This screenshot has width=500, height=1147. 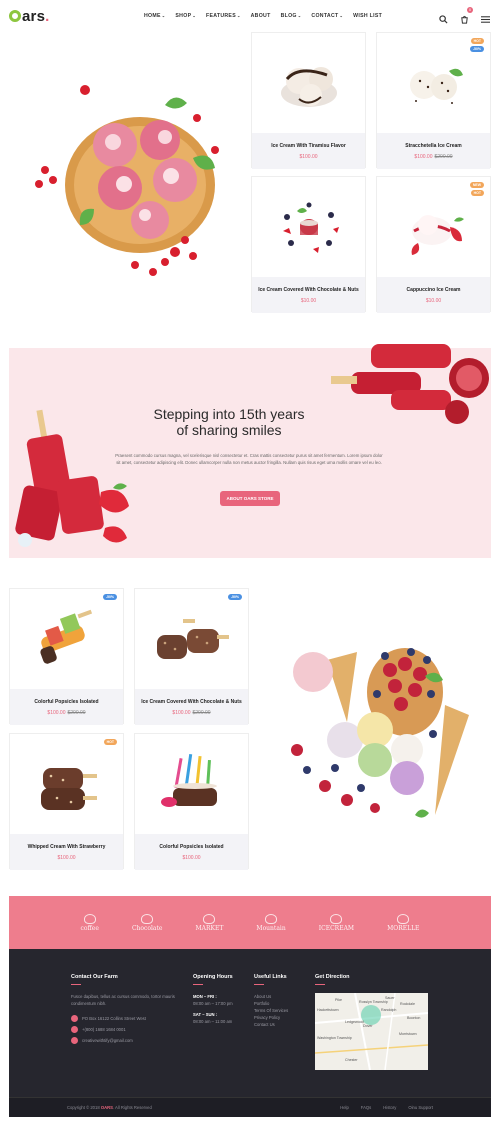 What do you see at coordinates (15, 16) in the screenshot?
I see `logo-o-mark` at bounding box center [15, 16].